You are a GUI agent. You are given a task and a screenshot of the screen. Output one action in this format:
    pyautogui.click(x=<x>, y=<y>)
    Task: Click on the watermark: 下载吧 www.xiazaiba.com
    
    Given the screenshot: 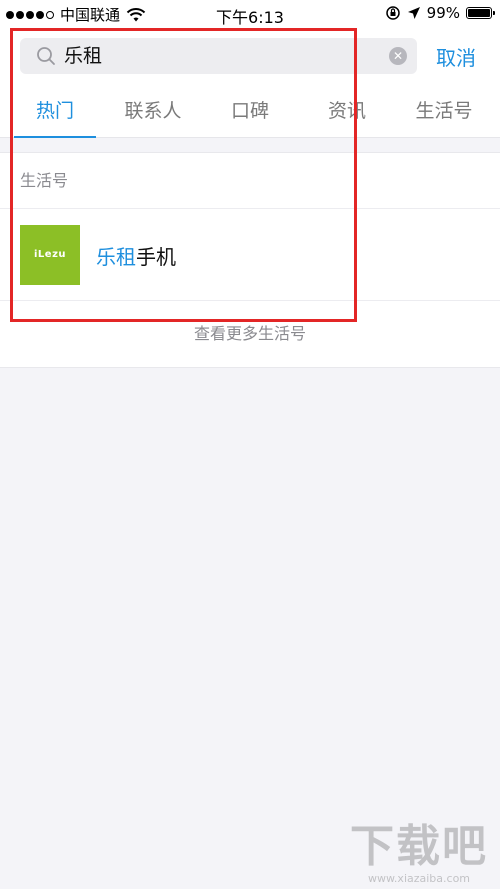 What is the action you would take?
    pyautogui.click(x=419, y=847)
    